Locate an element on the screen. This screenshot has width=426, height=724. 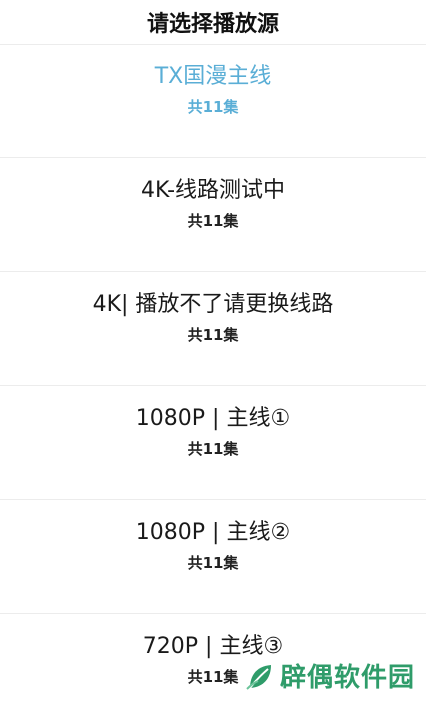
source-name: 4K| 播放不了请更换线路 is located at coordinates (213, 304).